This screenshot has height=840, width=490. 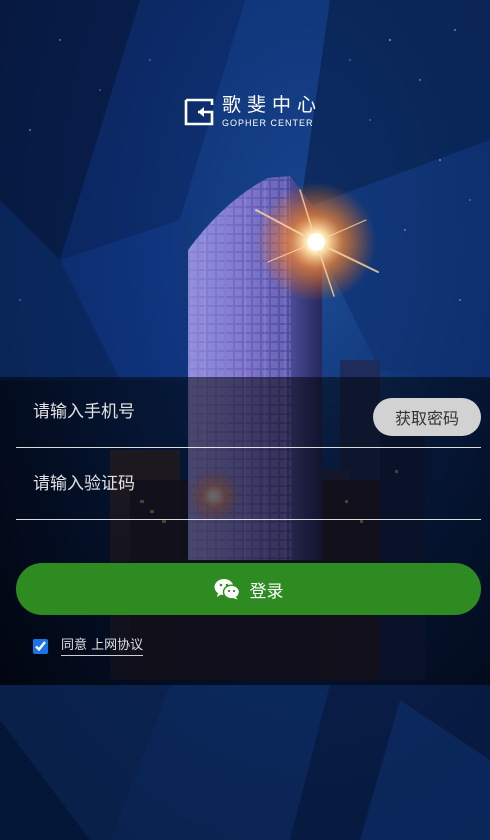 I want to click on agree-checkbox, so click(x=40, y=646).